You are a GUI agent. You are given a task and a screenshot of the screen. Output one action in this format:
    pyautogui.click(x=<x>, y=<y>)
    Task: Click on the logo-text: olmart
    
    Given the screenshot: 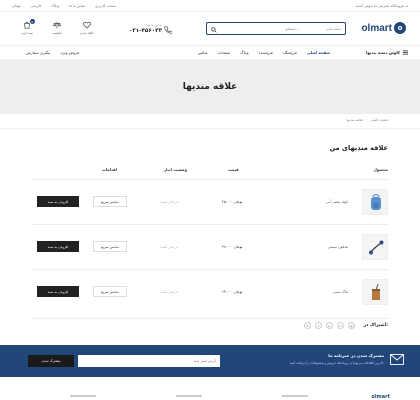 What is the action you would take?
    pyautogui.click(x=376, y=28)
    